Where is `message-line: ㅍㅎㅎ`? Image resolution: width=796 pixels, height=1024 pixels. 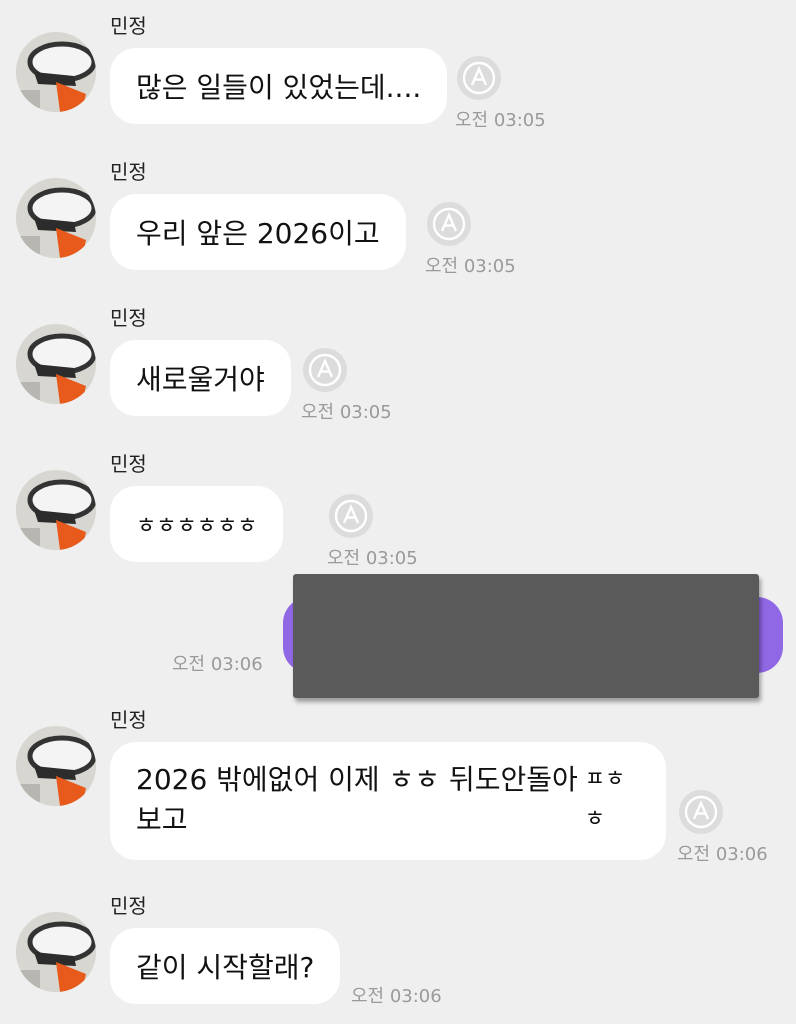
message-line: ㅍㅎㅎ is located at coordinates (605, 799).